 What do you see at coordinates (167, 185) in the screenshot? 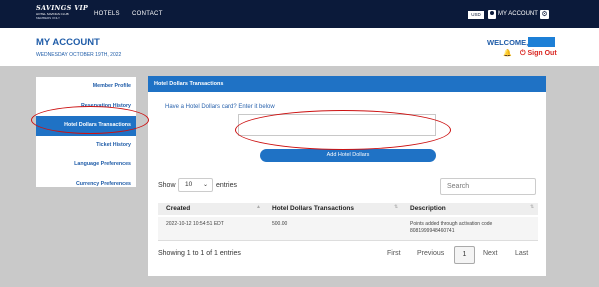
I see `show-label: Show` at bounding box center [167, 185].